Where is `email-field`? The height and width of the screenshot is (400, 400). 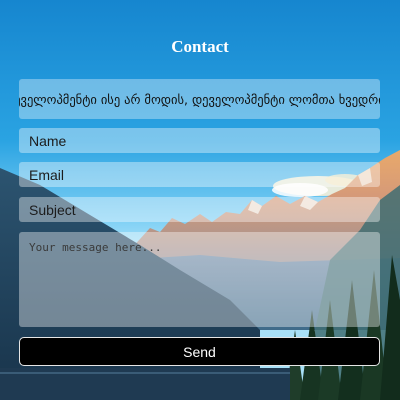 email-field is located at coordinates (199, 174).